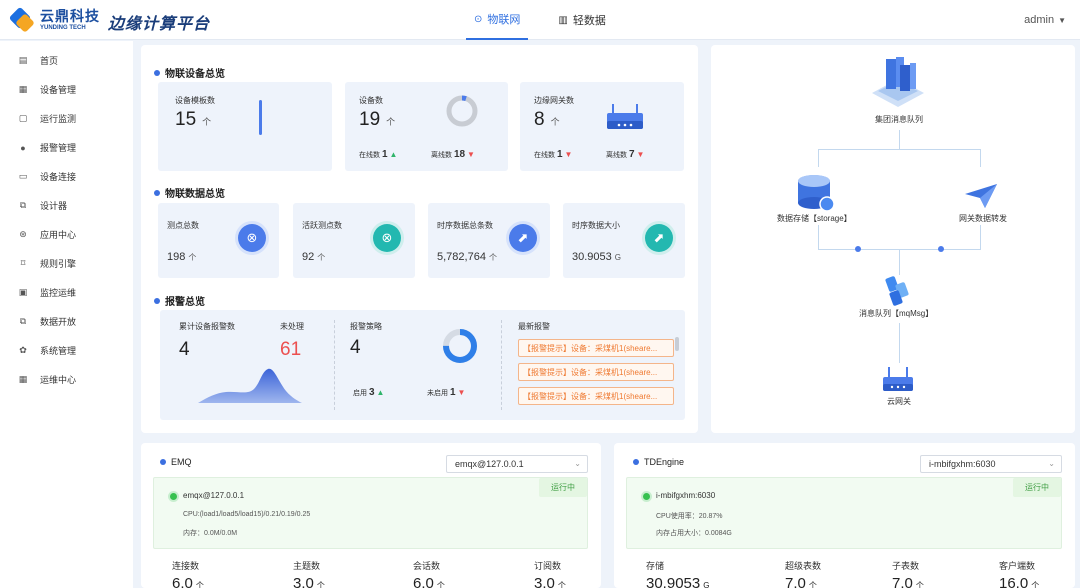 The height and width of the screenshot is (588, 1080). Describe the element at coordinates (899, 119) in the screenshot. I see `node-cluster-label: 集团消息队列` at that location.